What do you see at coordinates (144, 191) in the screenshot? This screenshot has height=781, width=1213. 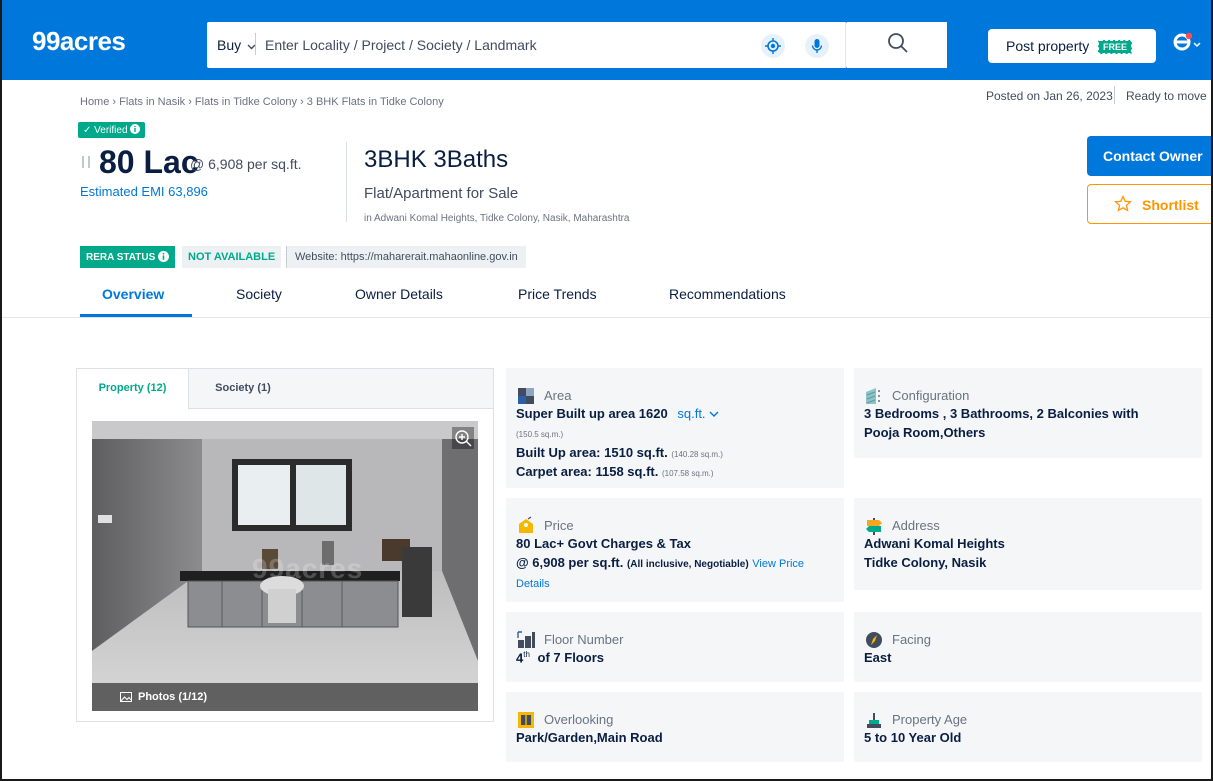 I see `estimated-emi-link: Estimated EMI 63,896` at bounding box center [144, 191].